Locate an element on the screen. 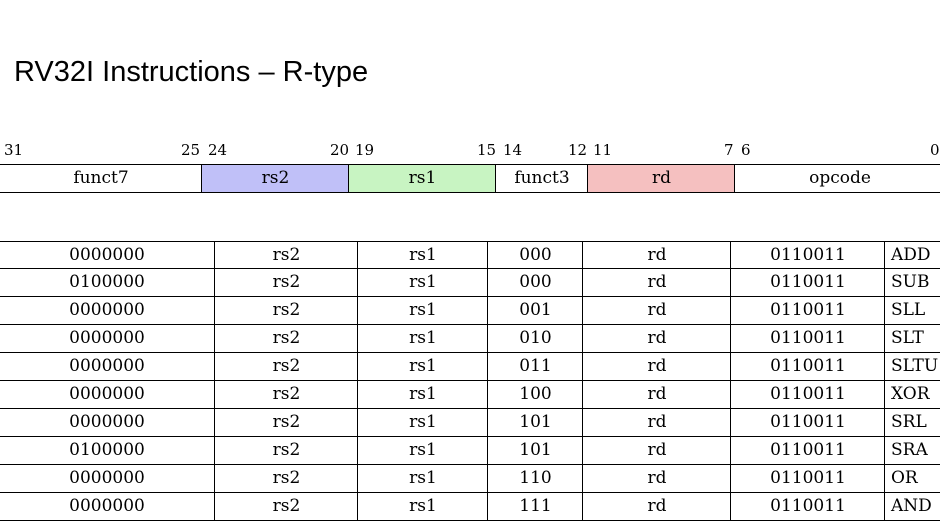 This screenshot has height=529, width=940. bit-label-31: 31 is located at coordinates (14, 150).